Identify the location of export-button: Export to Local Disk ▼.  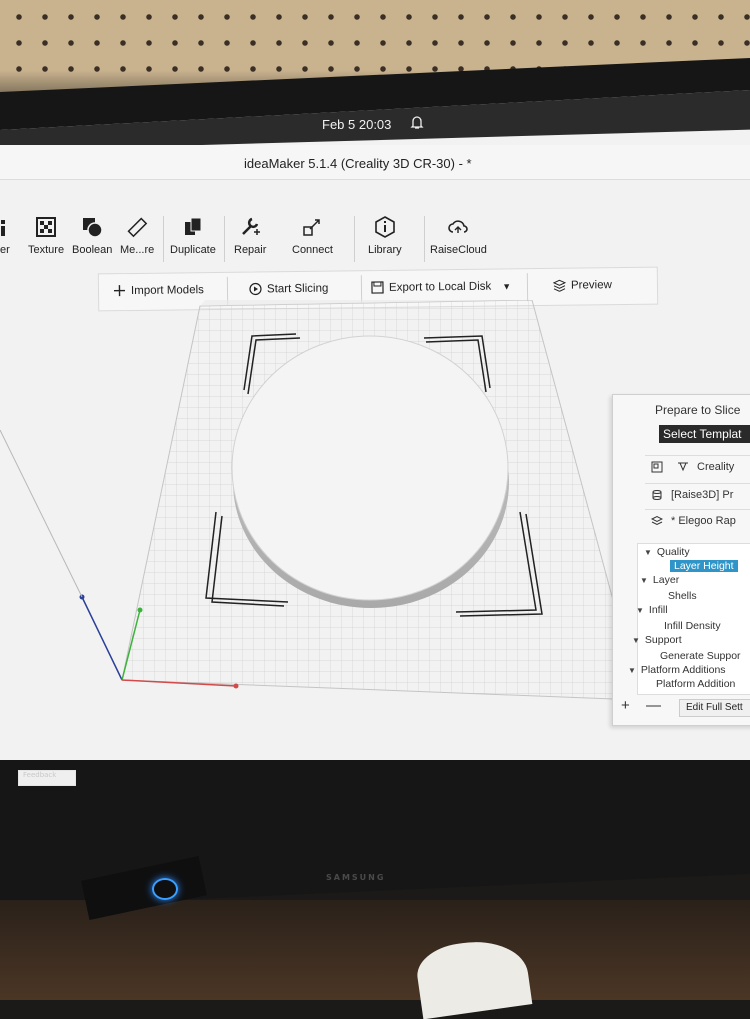
(441, 286).